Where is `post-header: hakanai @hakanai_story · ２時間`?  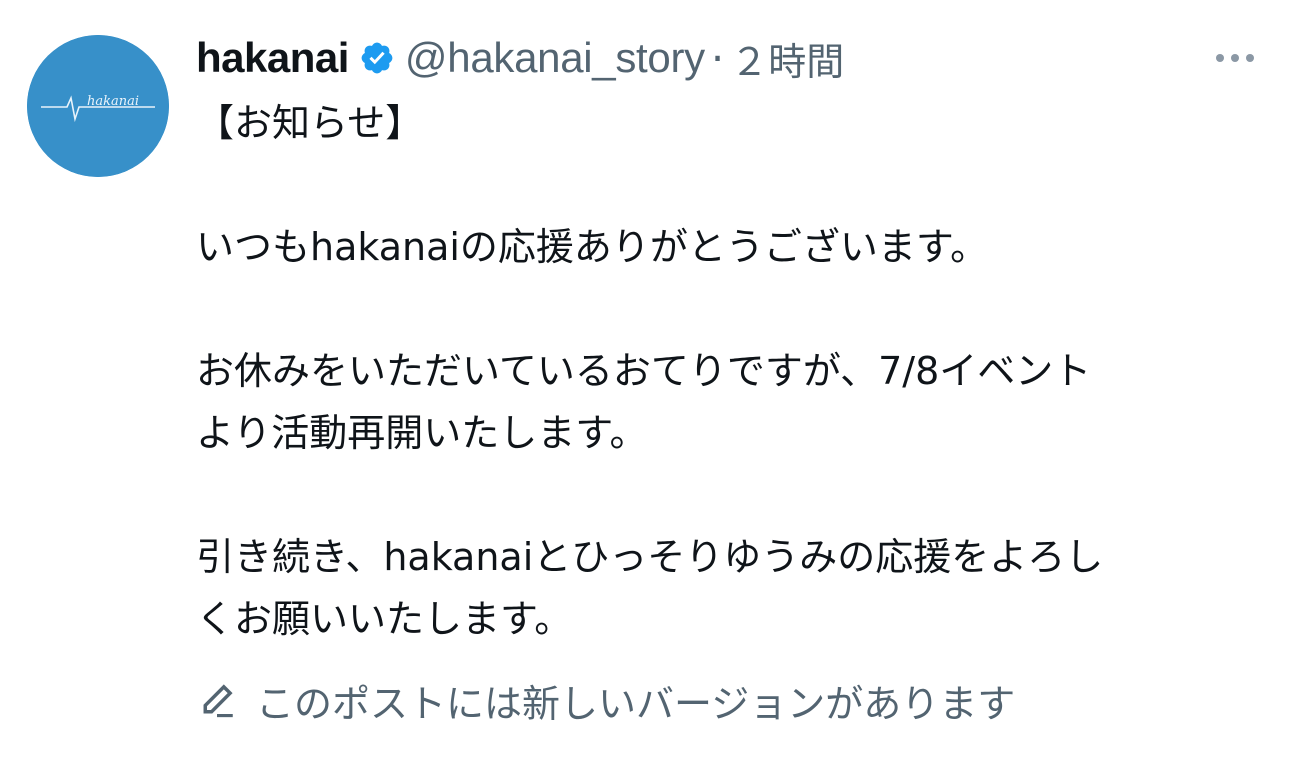
post-header: hakanai @hakanai_story · ２時間 is located at coordinates (520, 58).